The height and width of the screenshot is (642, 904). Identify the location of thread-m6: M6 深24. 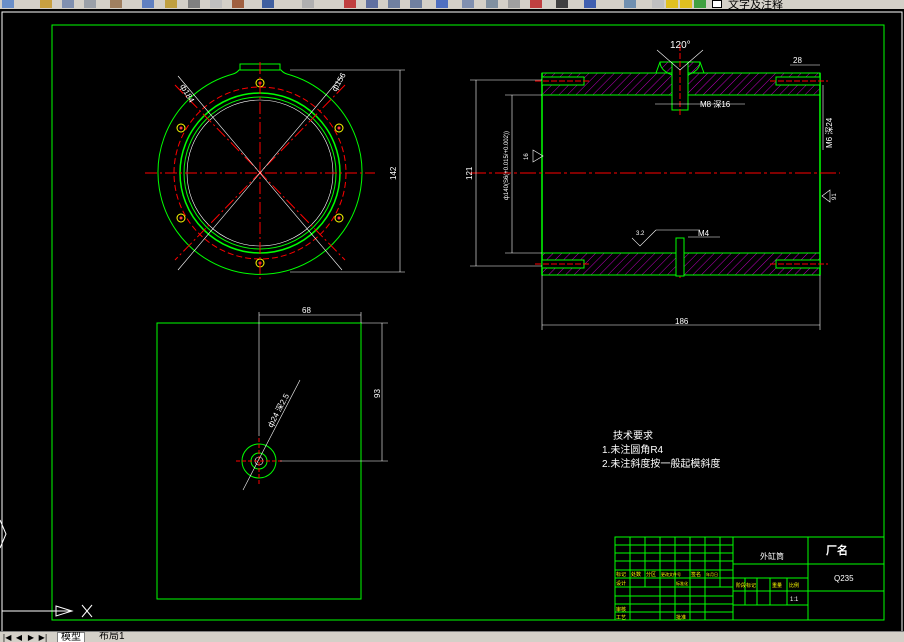
(829, 132).